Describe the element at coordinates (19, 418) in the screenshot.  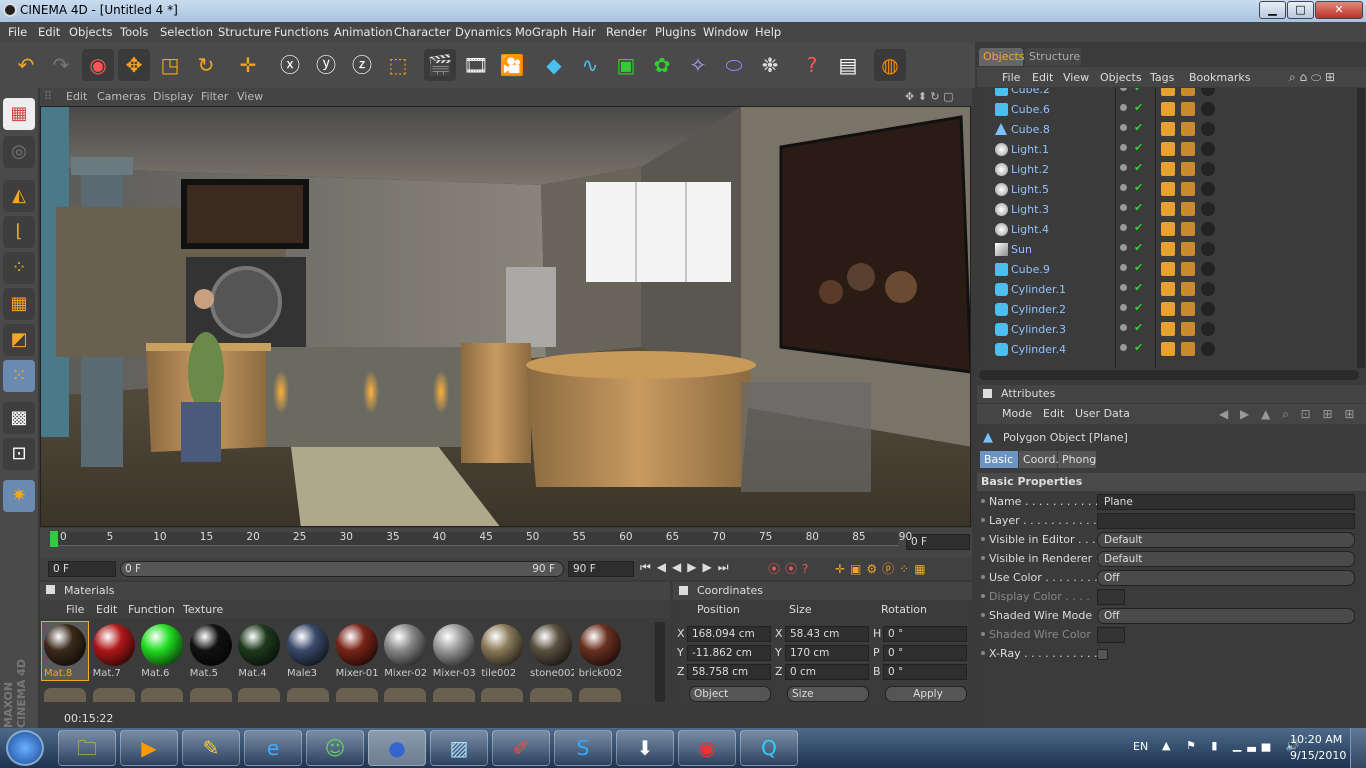
I see `texture-tool-icon: ▩` at that location.